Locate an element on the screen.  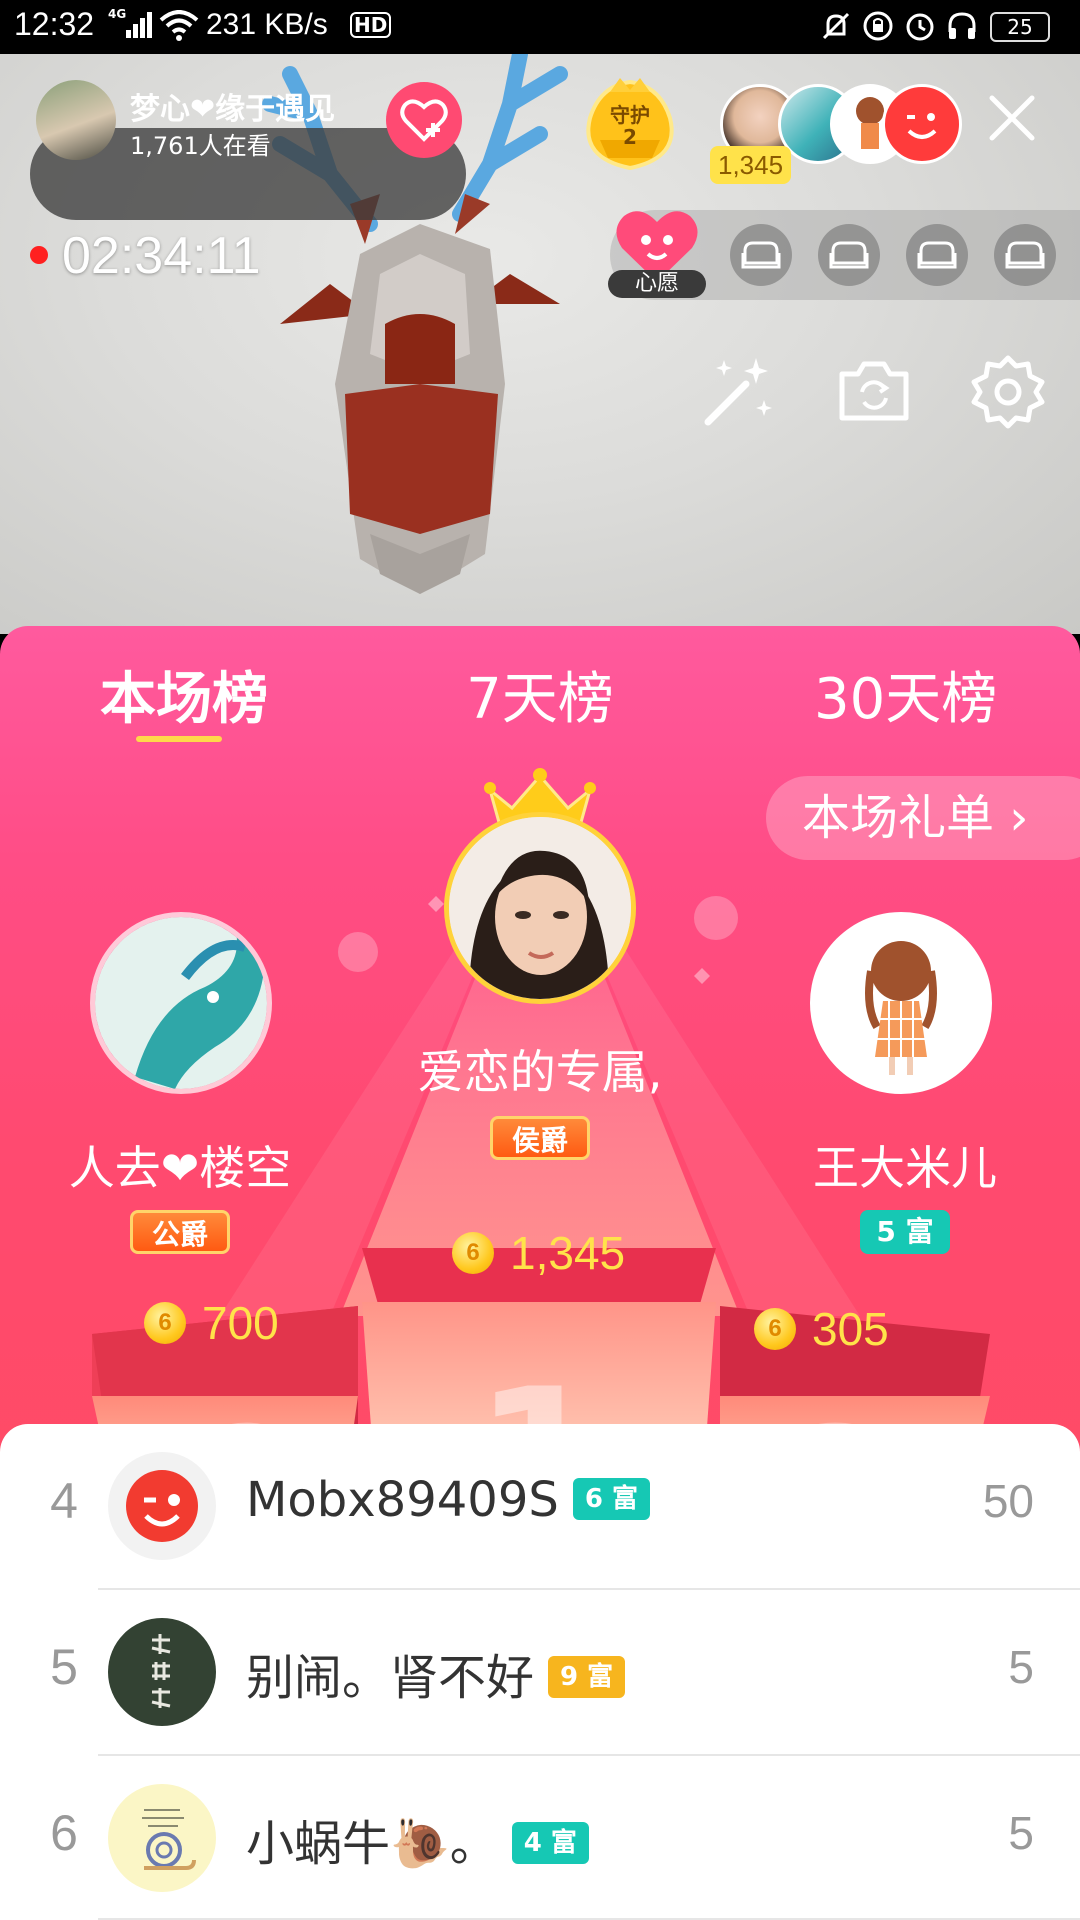
second-place-amount-text: 700 is located at coordinates (240, 1323).